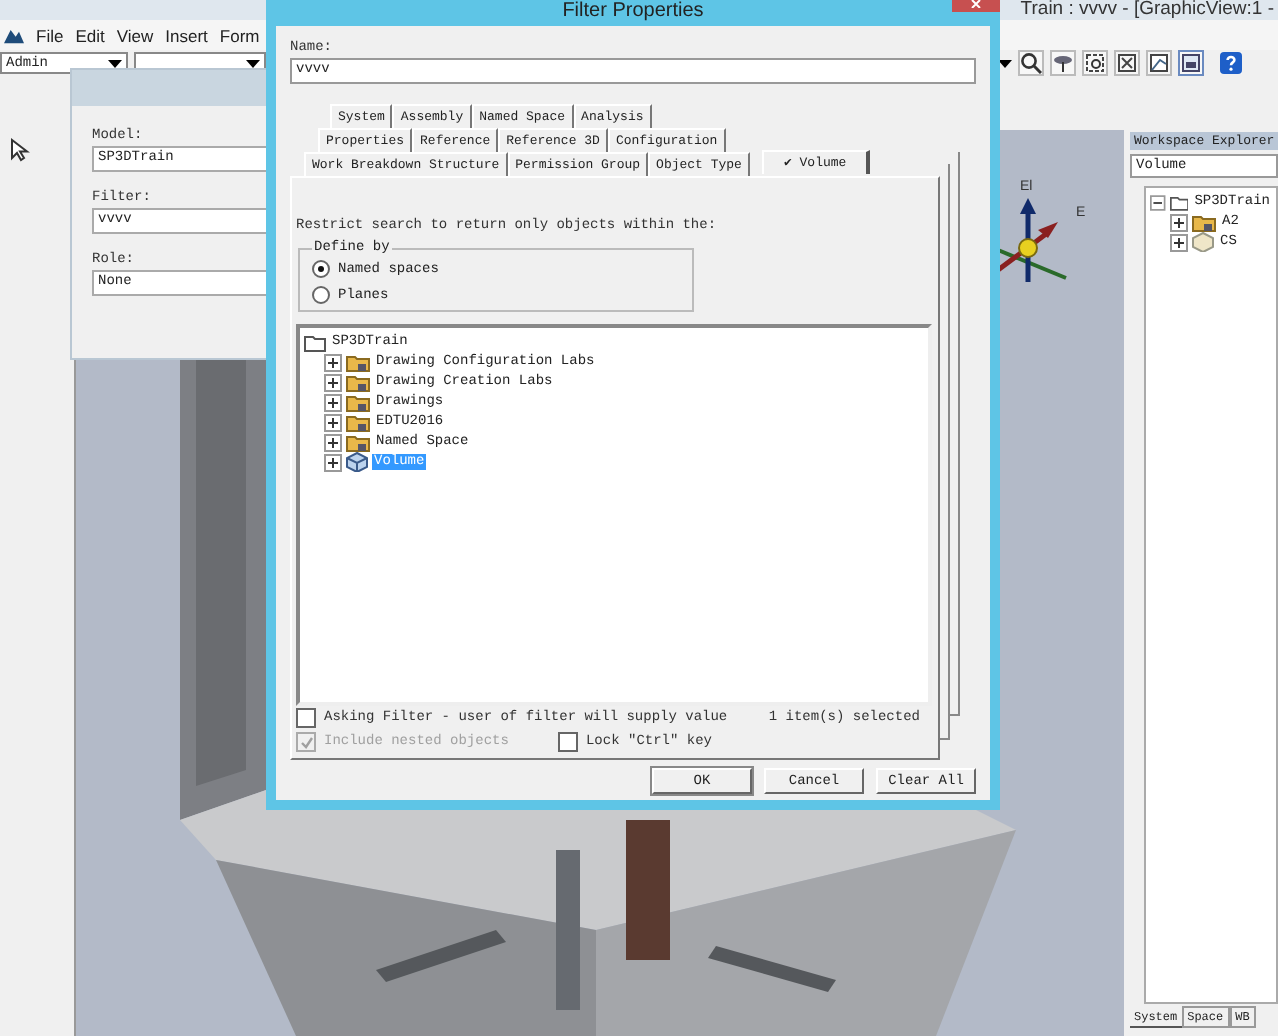 The width and height of the screenshot is (1278, 1036). Describe the element at coordinates (1191, 63) in the screenshot. I see `window-icon` at that location.